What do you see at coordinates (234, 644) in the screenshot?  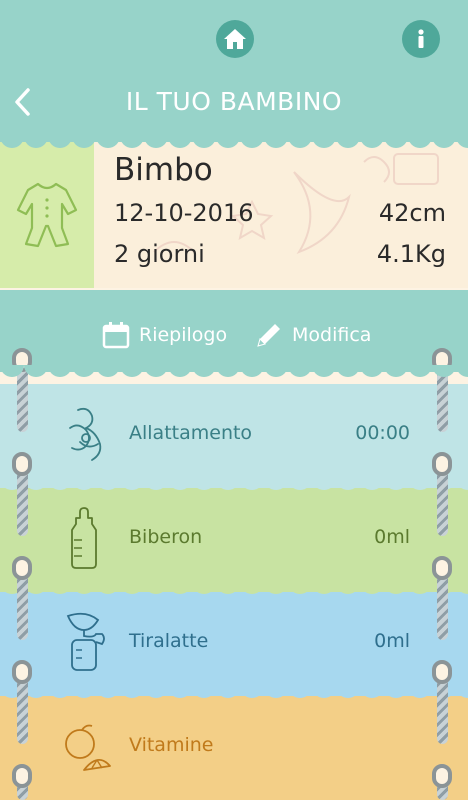 I see `section-tiralatte: Tiralatte 0ml` at bounding box center [234, 644].